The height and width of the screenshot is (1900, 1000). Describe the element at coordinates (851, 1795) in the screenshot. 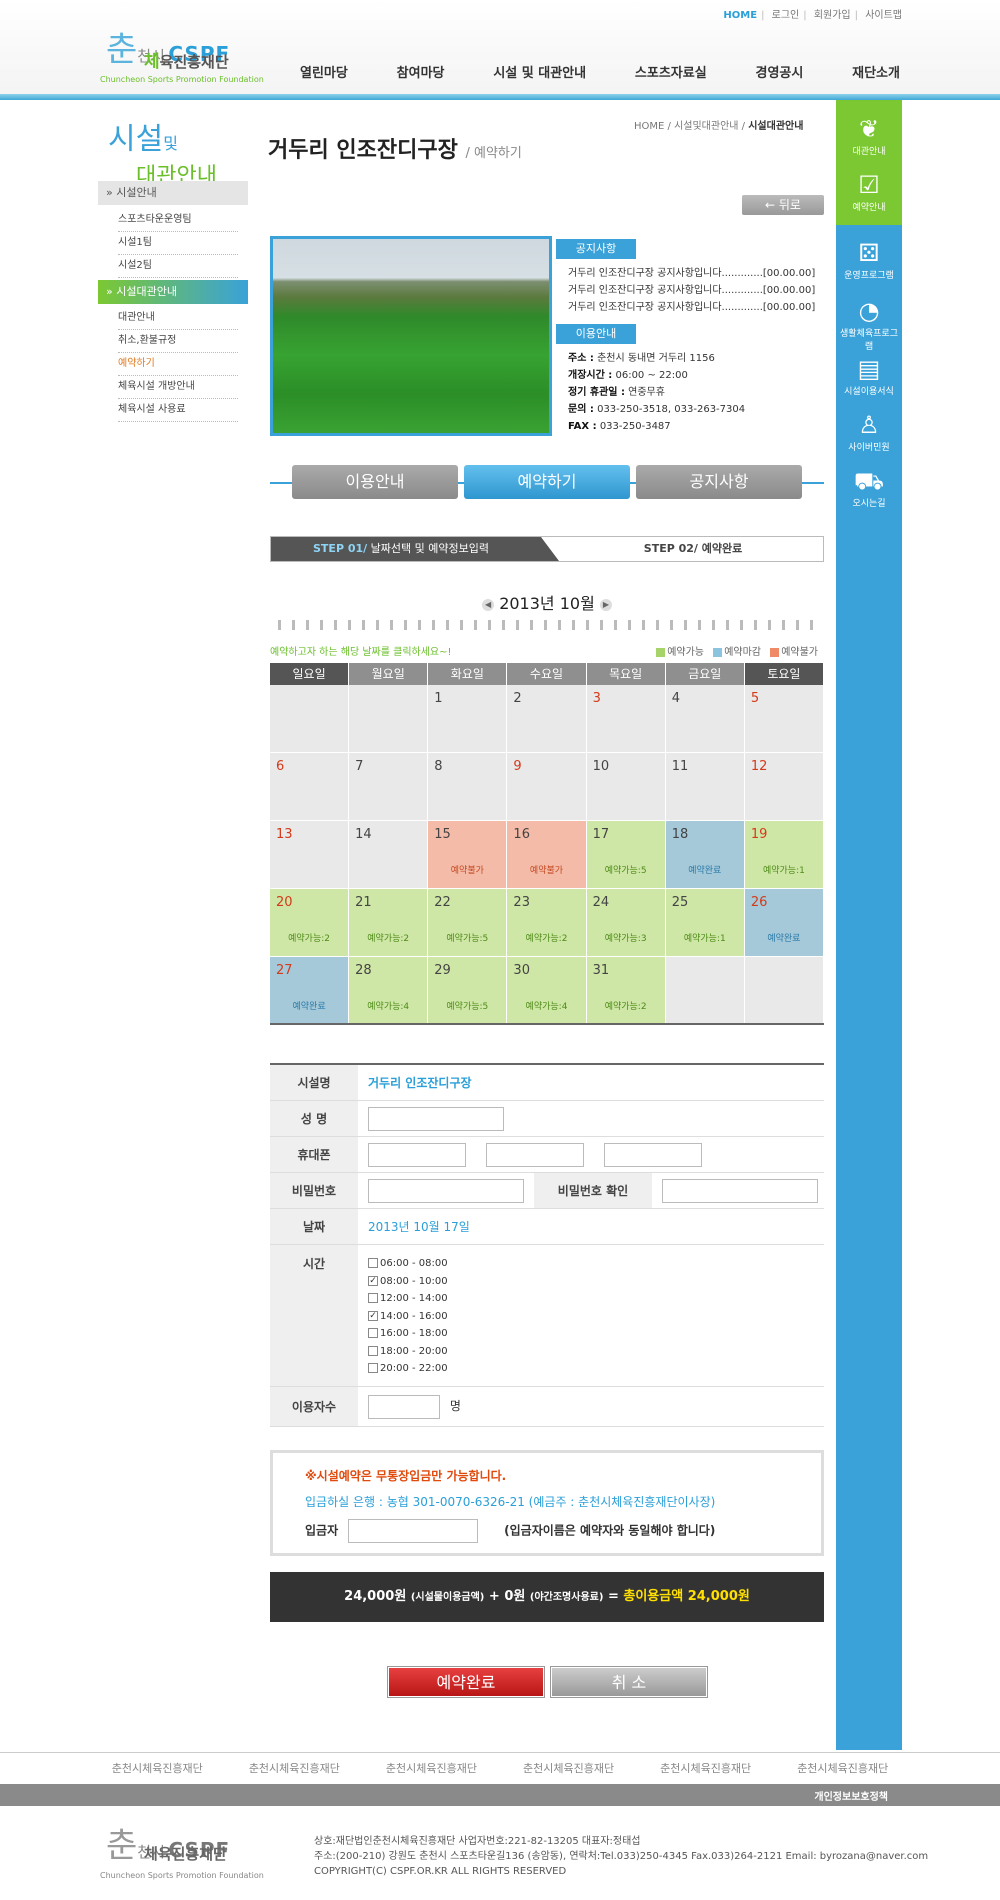

I see `privacy-link: 개인정보보호정책` at that location.